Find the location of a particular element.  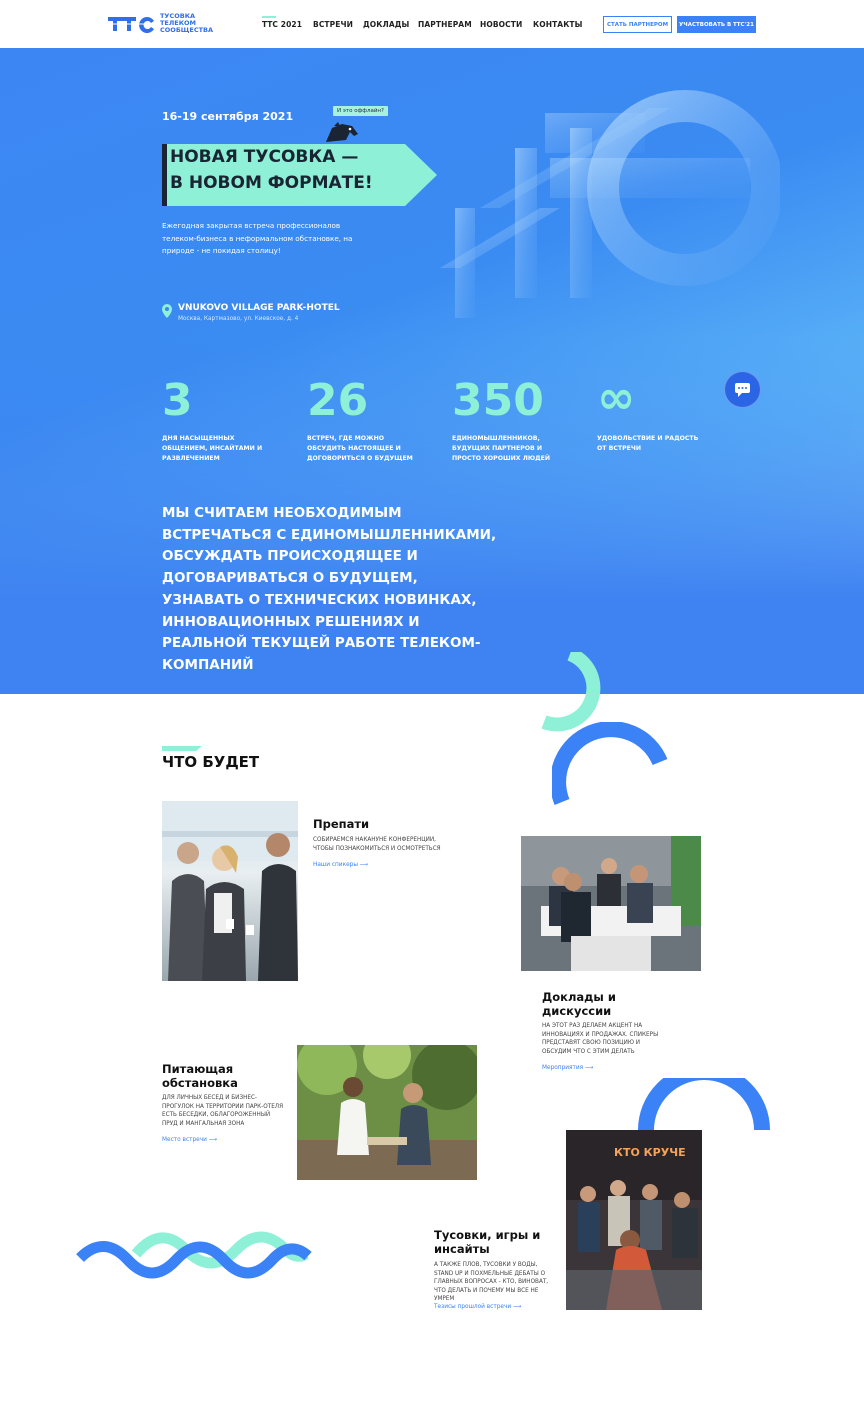

wave-decor-icon is located at coordinates (194, 1255).